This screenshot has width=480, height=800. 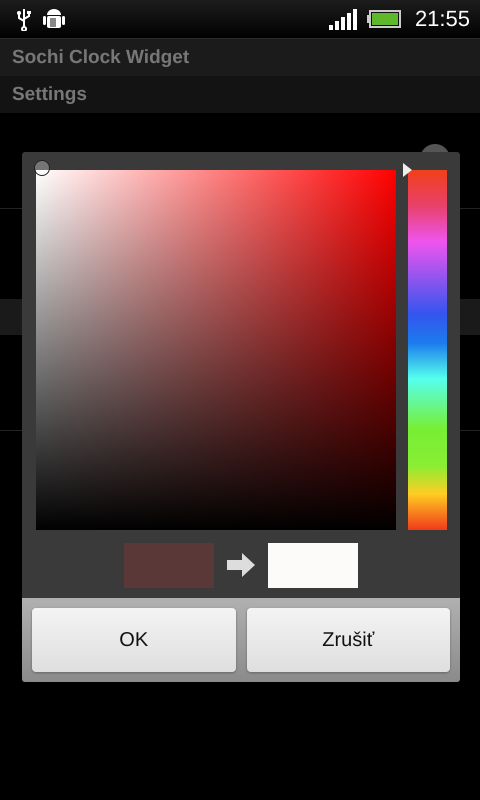 I want to click on hue-pointer, so click(x=407, y=170).